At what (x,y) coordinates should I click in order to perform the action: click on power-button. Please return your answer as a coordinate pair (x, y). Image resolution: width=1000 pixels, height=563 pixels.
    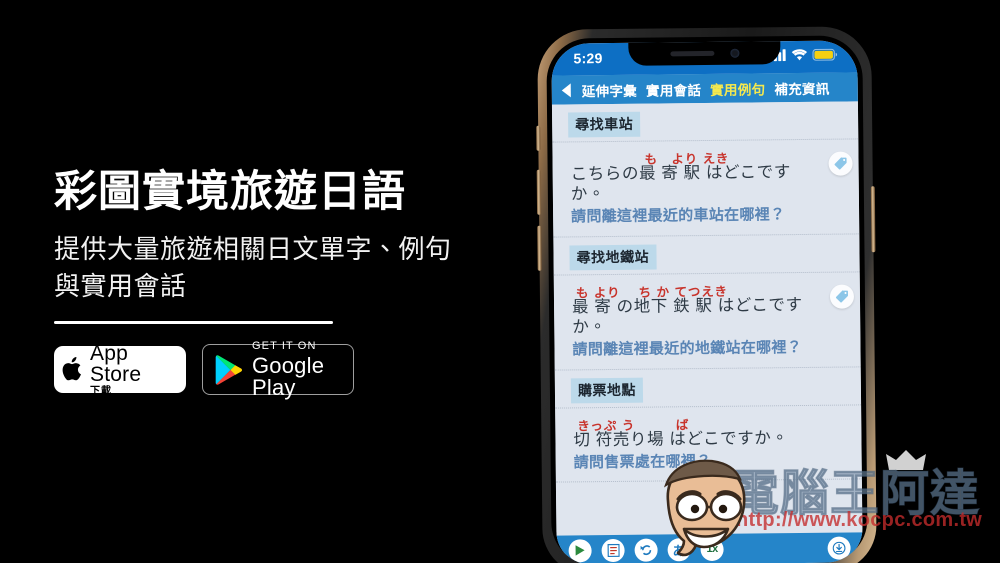
    Looking at the image, I should click on (873, 219).